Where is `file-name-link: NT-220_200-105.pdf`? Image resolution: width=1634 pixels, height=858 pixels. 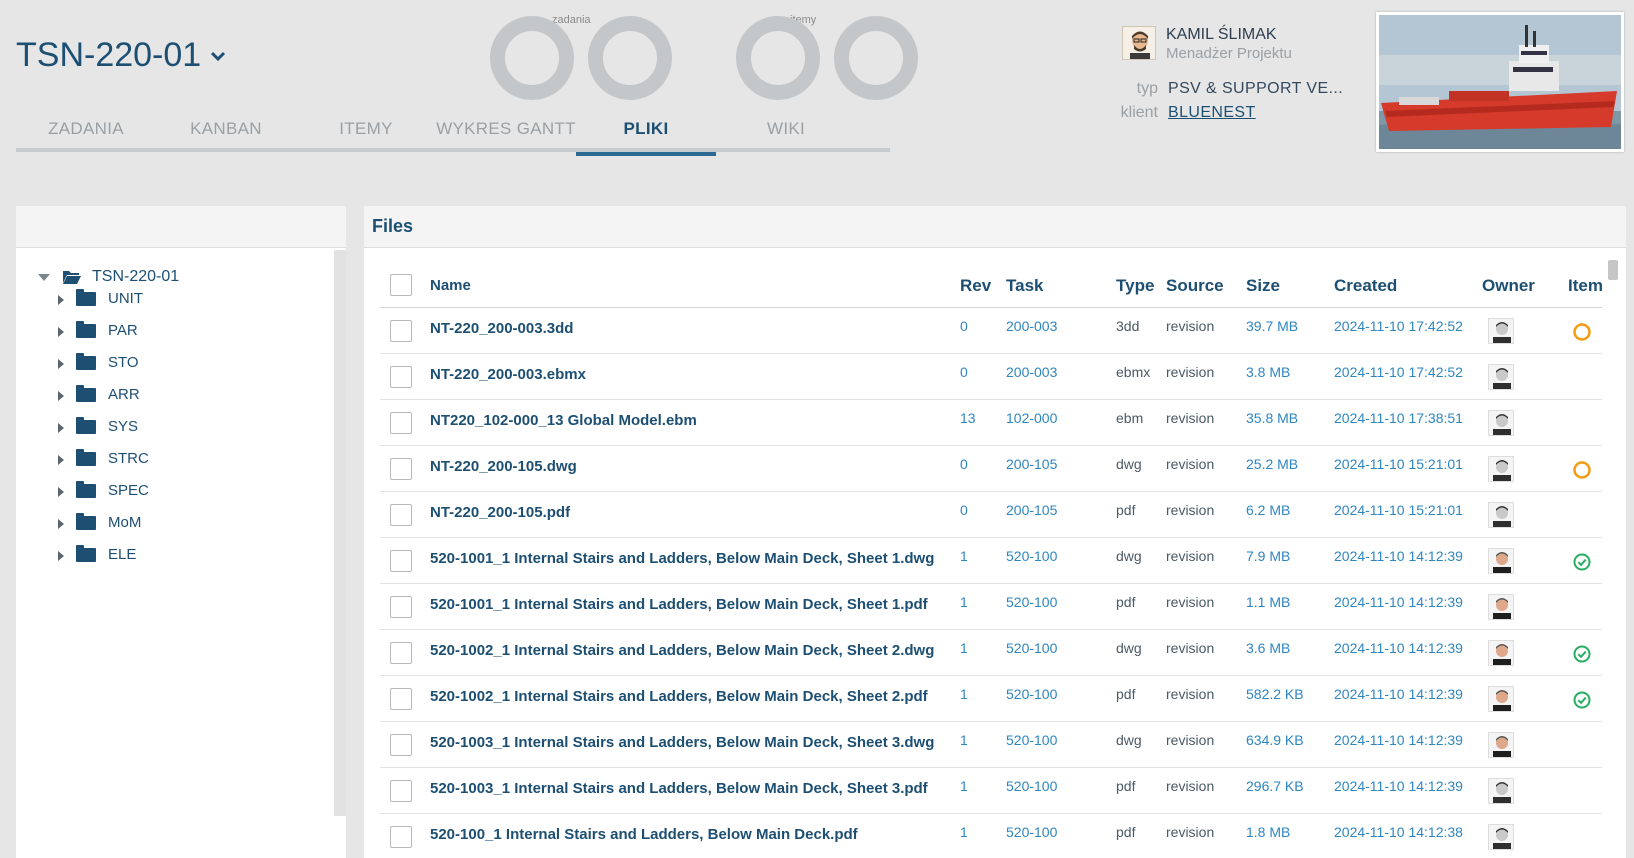 file-name-link: NT-220_200-105.pdf is located at coordinates (500, 514).